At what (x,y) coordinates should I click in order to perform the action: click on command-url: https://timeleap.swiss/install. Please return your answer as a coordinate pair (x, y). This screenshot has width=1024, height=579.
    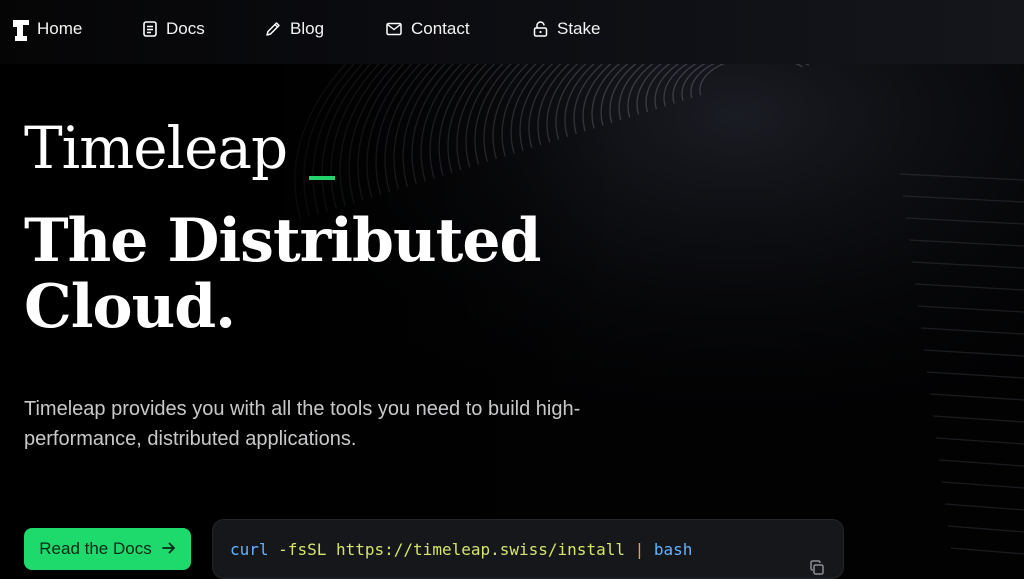
    Looking at the image, I should click on (480, 549).